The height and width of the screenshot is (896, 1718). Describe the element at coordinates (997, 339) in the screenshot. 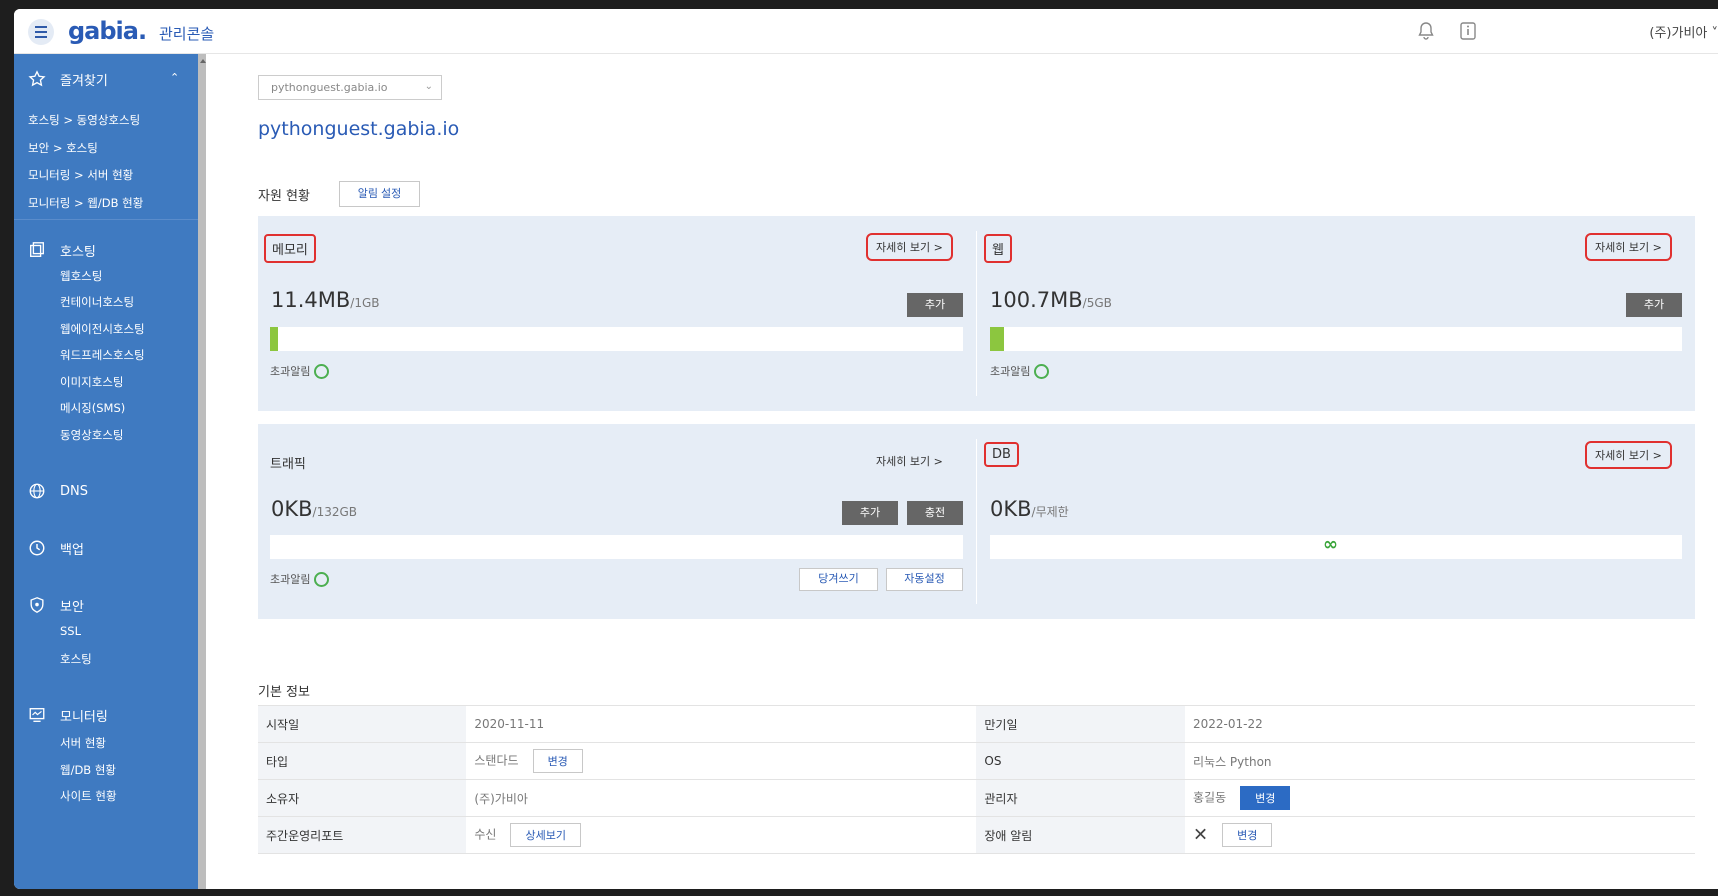

I see `web-usage-fill` at that location.